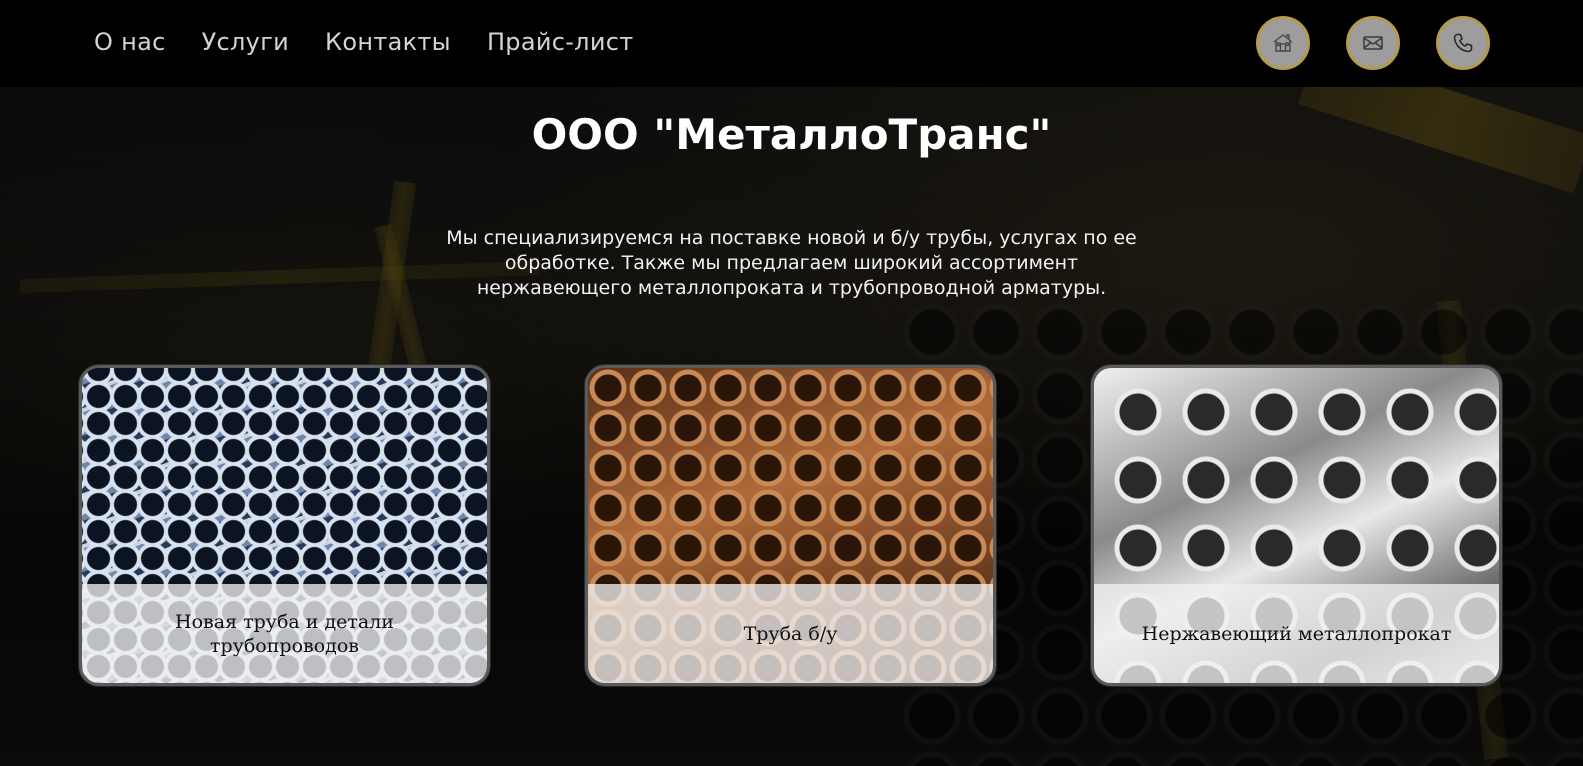 Image resolution: width=1583 pixels, height=766 pixels. I want to click on home-button, so click(1283, 43).